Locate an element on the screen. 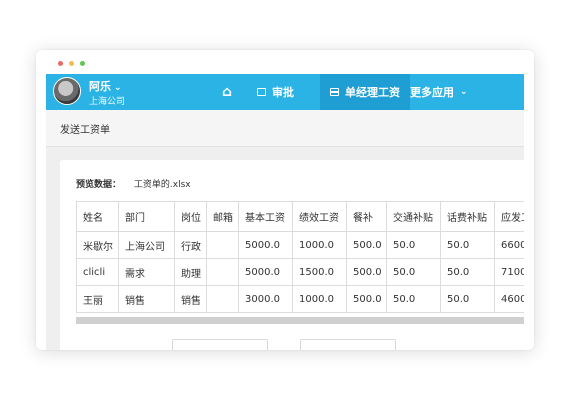 Image resolution: width=570 pixels, height=400 pixels. column-header: 绩效工资 is located at coordinates (319, 216).